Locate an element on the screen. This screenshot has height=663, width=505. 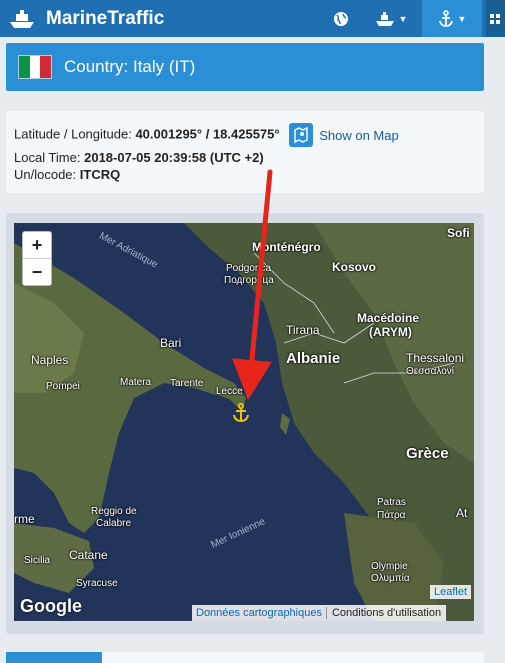
country-header: Country: Italy (IT) is located at coordinates (245, 67).